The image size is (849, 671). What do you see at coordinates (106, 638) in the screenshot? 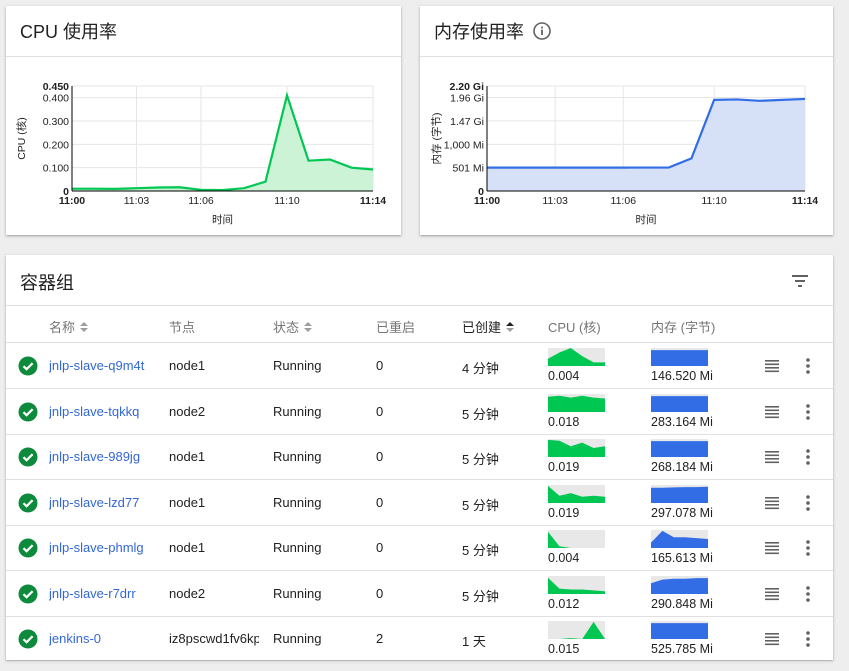
I see `pod-name-link: jenkins-0` at bounding box center [106, 638].